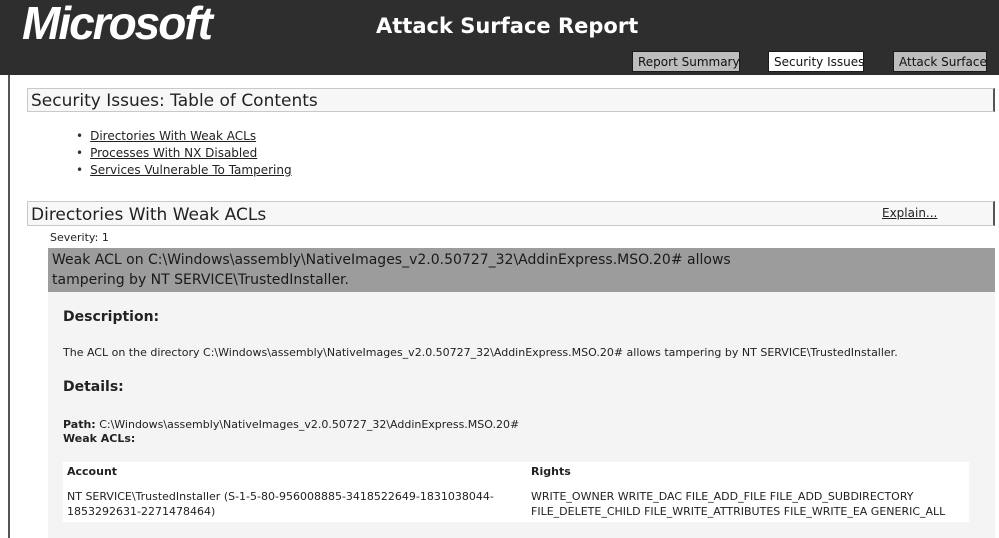 This screenshot has width=999, height=538. Describe the element at coordinates (173, 153) in the screenshot. I see `toc-link-nx-disabled: Processes With NX Disabled` at that location.